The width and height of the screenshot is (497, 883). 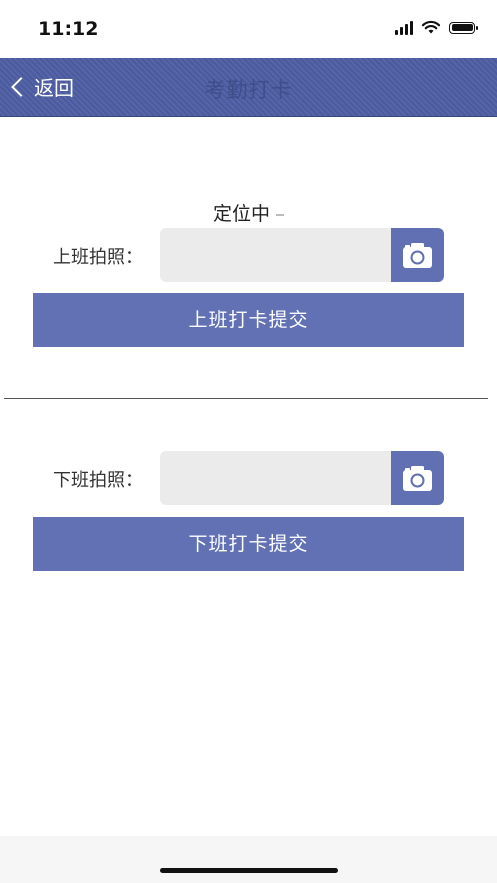 What do you see at coordinates (246, 398) in the screenshot?
I see `section-divider` at bounding box center [246, 398].